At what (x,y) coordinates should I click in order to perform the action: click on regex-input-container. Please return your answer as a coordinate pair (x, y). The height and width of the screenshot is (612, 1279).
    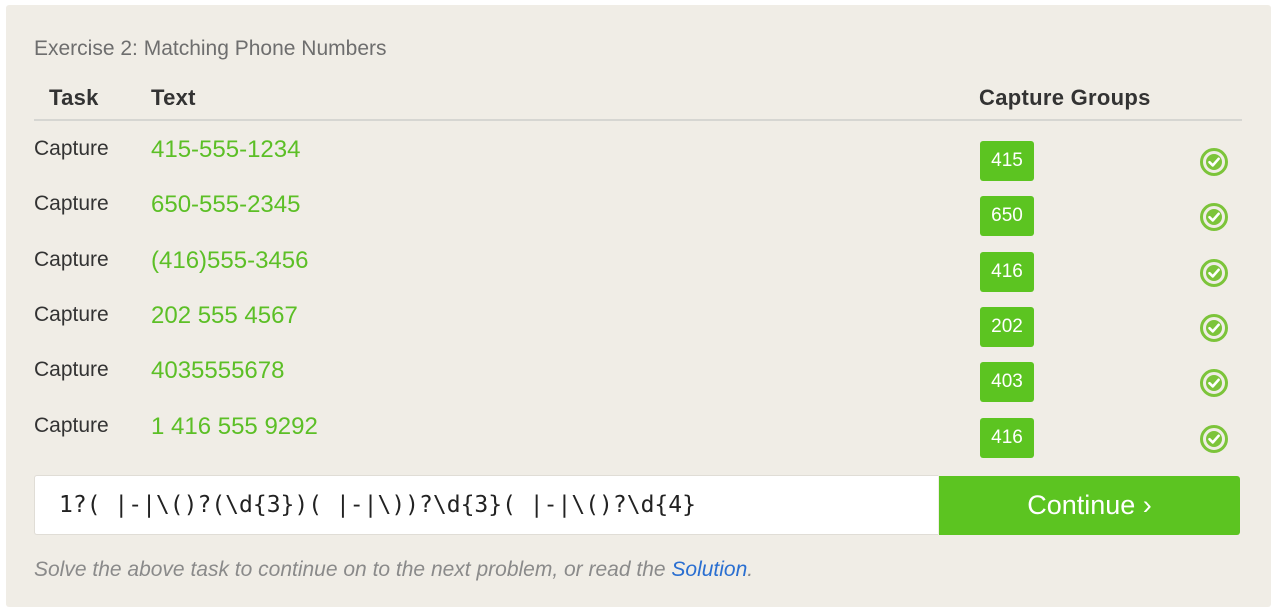
    Looking at the image, I should click on (486, 505).